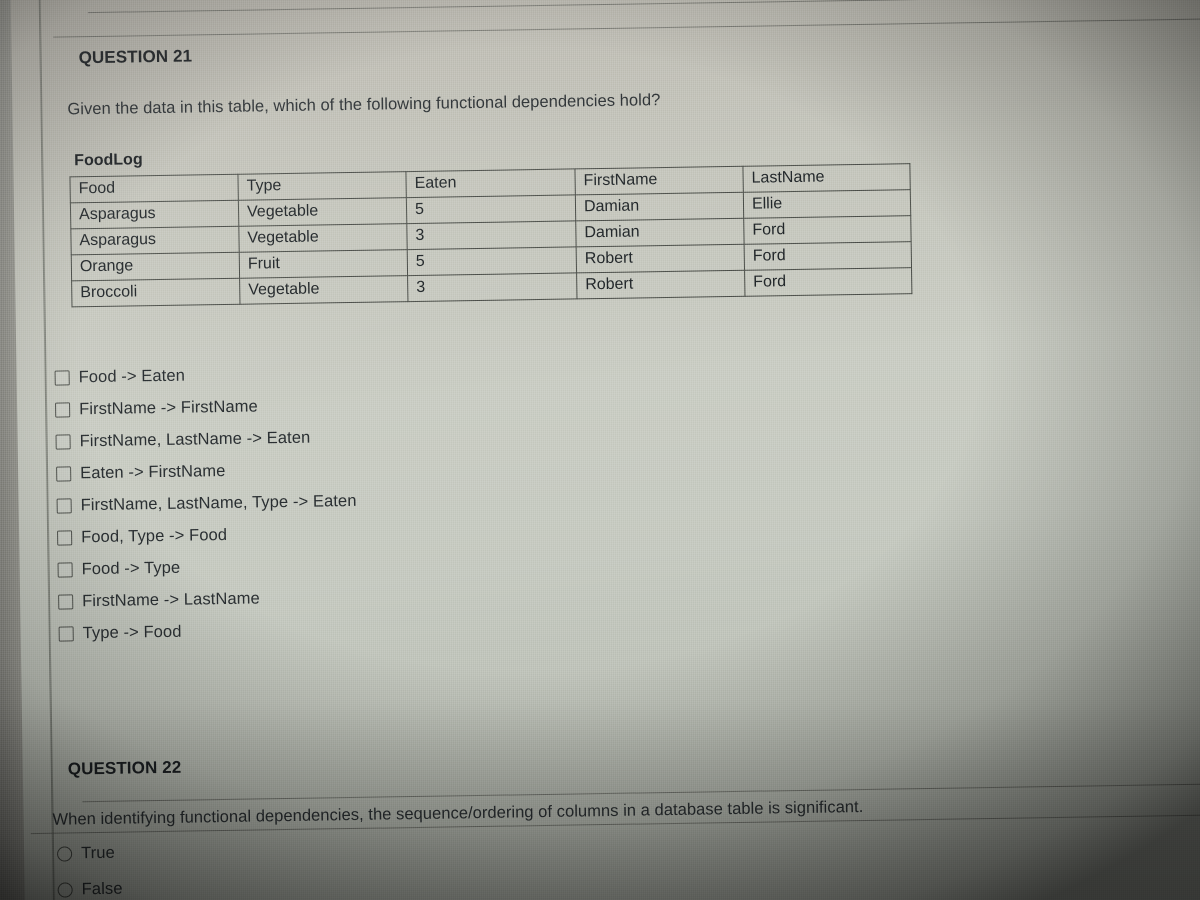  What do you see at coordinates (154, 535) in the screenshot?
I see `answer-option-label: Food, Type -> Food` at bounding box center [154, 535].